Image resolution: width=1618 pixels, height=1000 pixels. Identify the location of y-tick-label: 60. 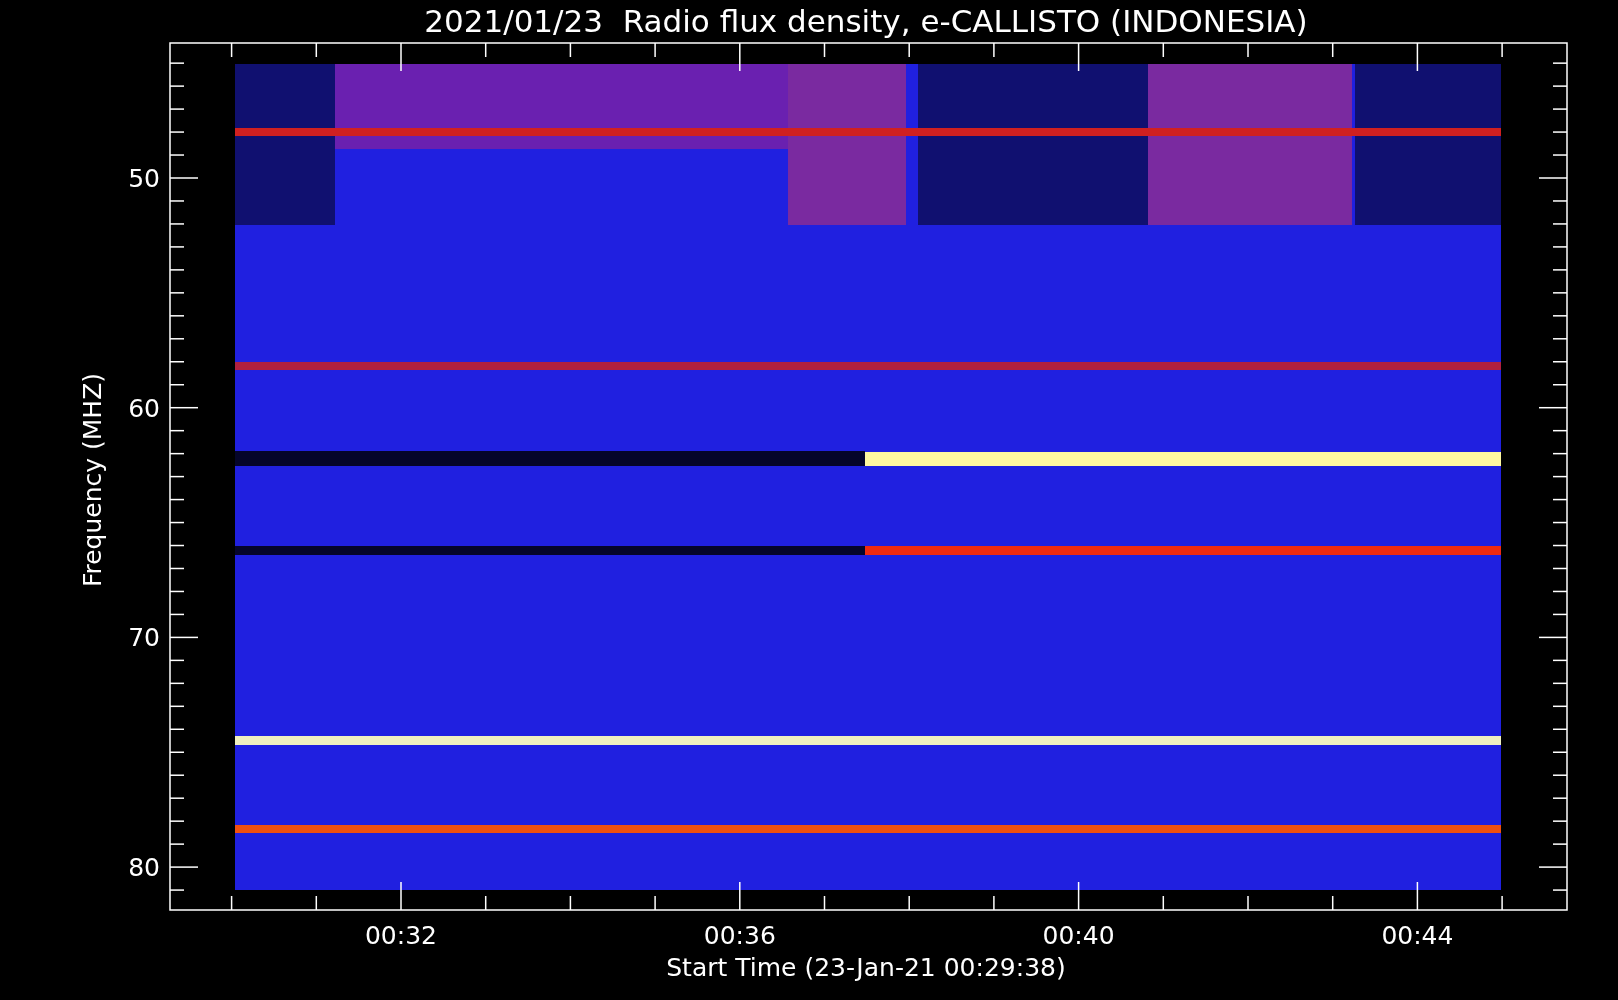
(144, 408).